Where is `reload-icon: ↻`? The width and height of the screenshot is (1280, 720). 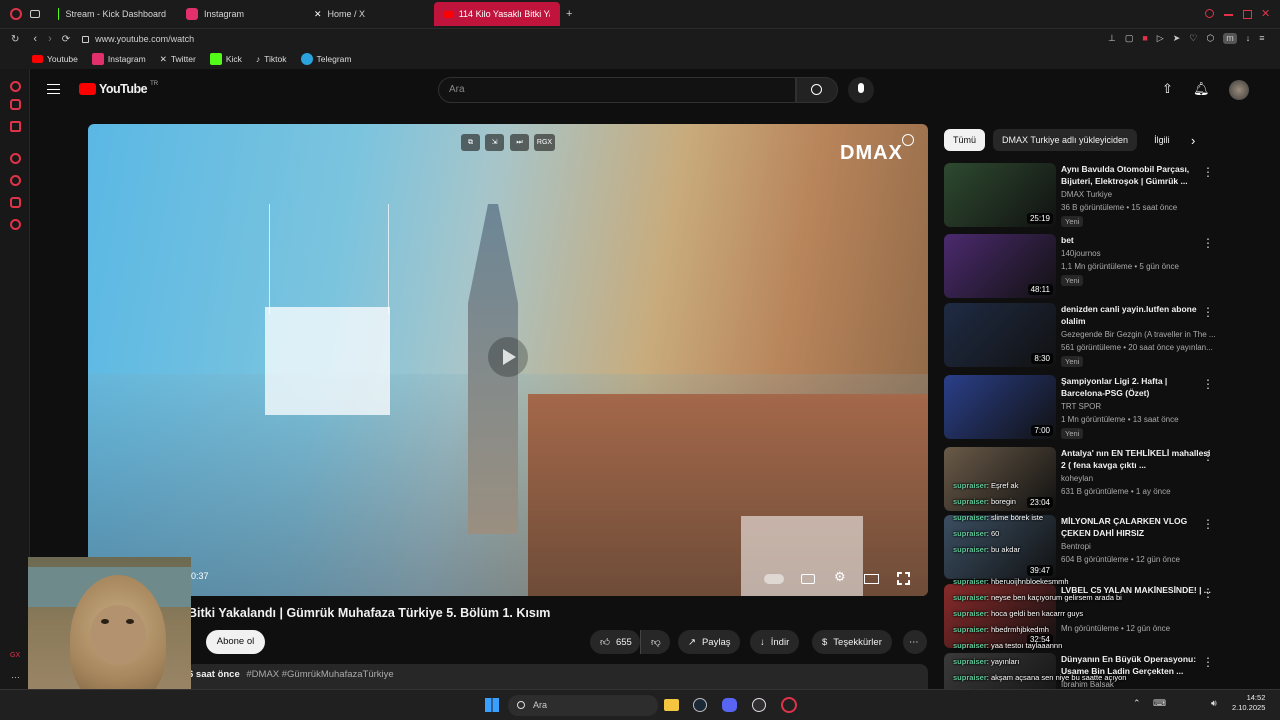 reload-icon: ↻ is located at coordinates (15, 39).